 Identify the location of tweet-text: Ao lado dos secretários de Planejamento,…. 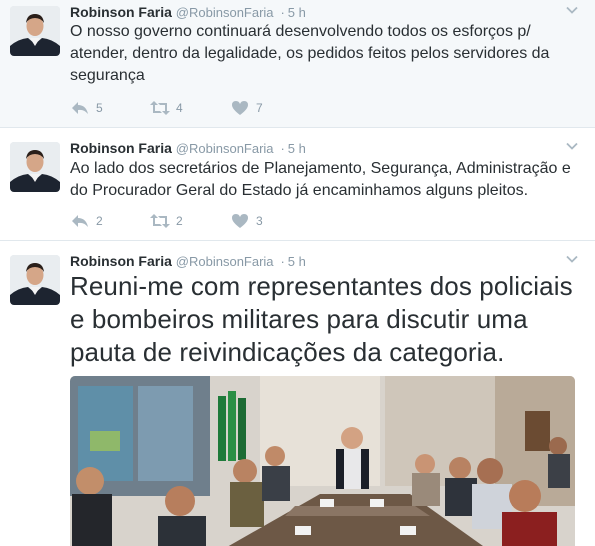
(320, 179).